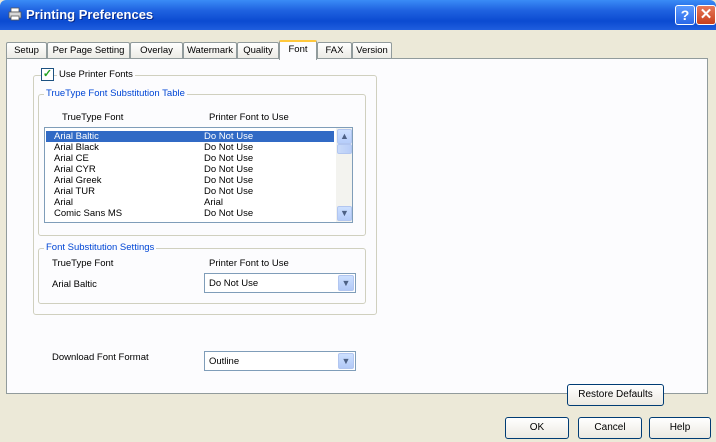 Image resolution: width=716 pixels, height=442 pixels. What do you see at coordinates (190, 191) in the screenshot?
I see `list-item: Arial TUR Do Not Use` at bounding box center [190, 191].